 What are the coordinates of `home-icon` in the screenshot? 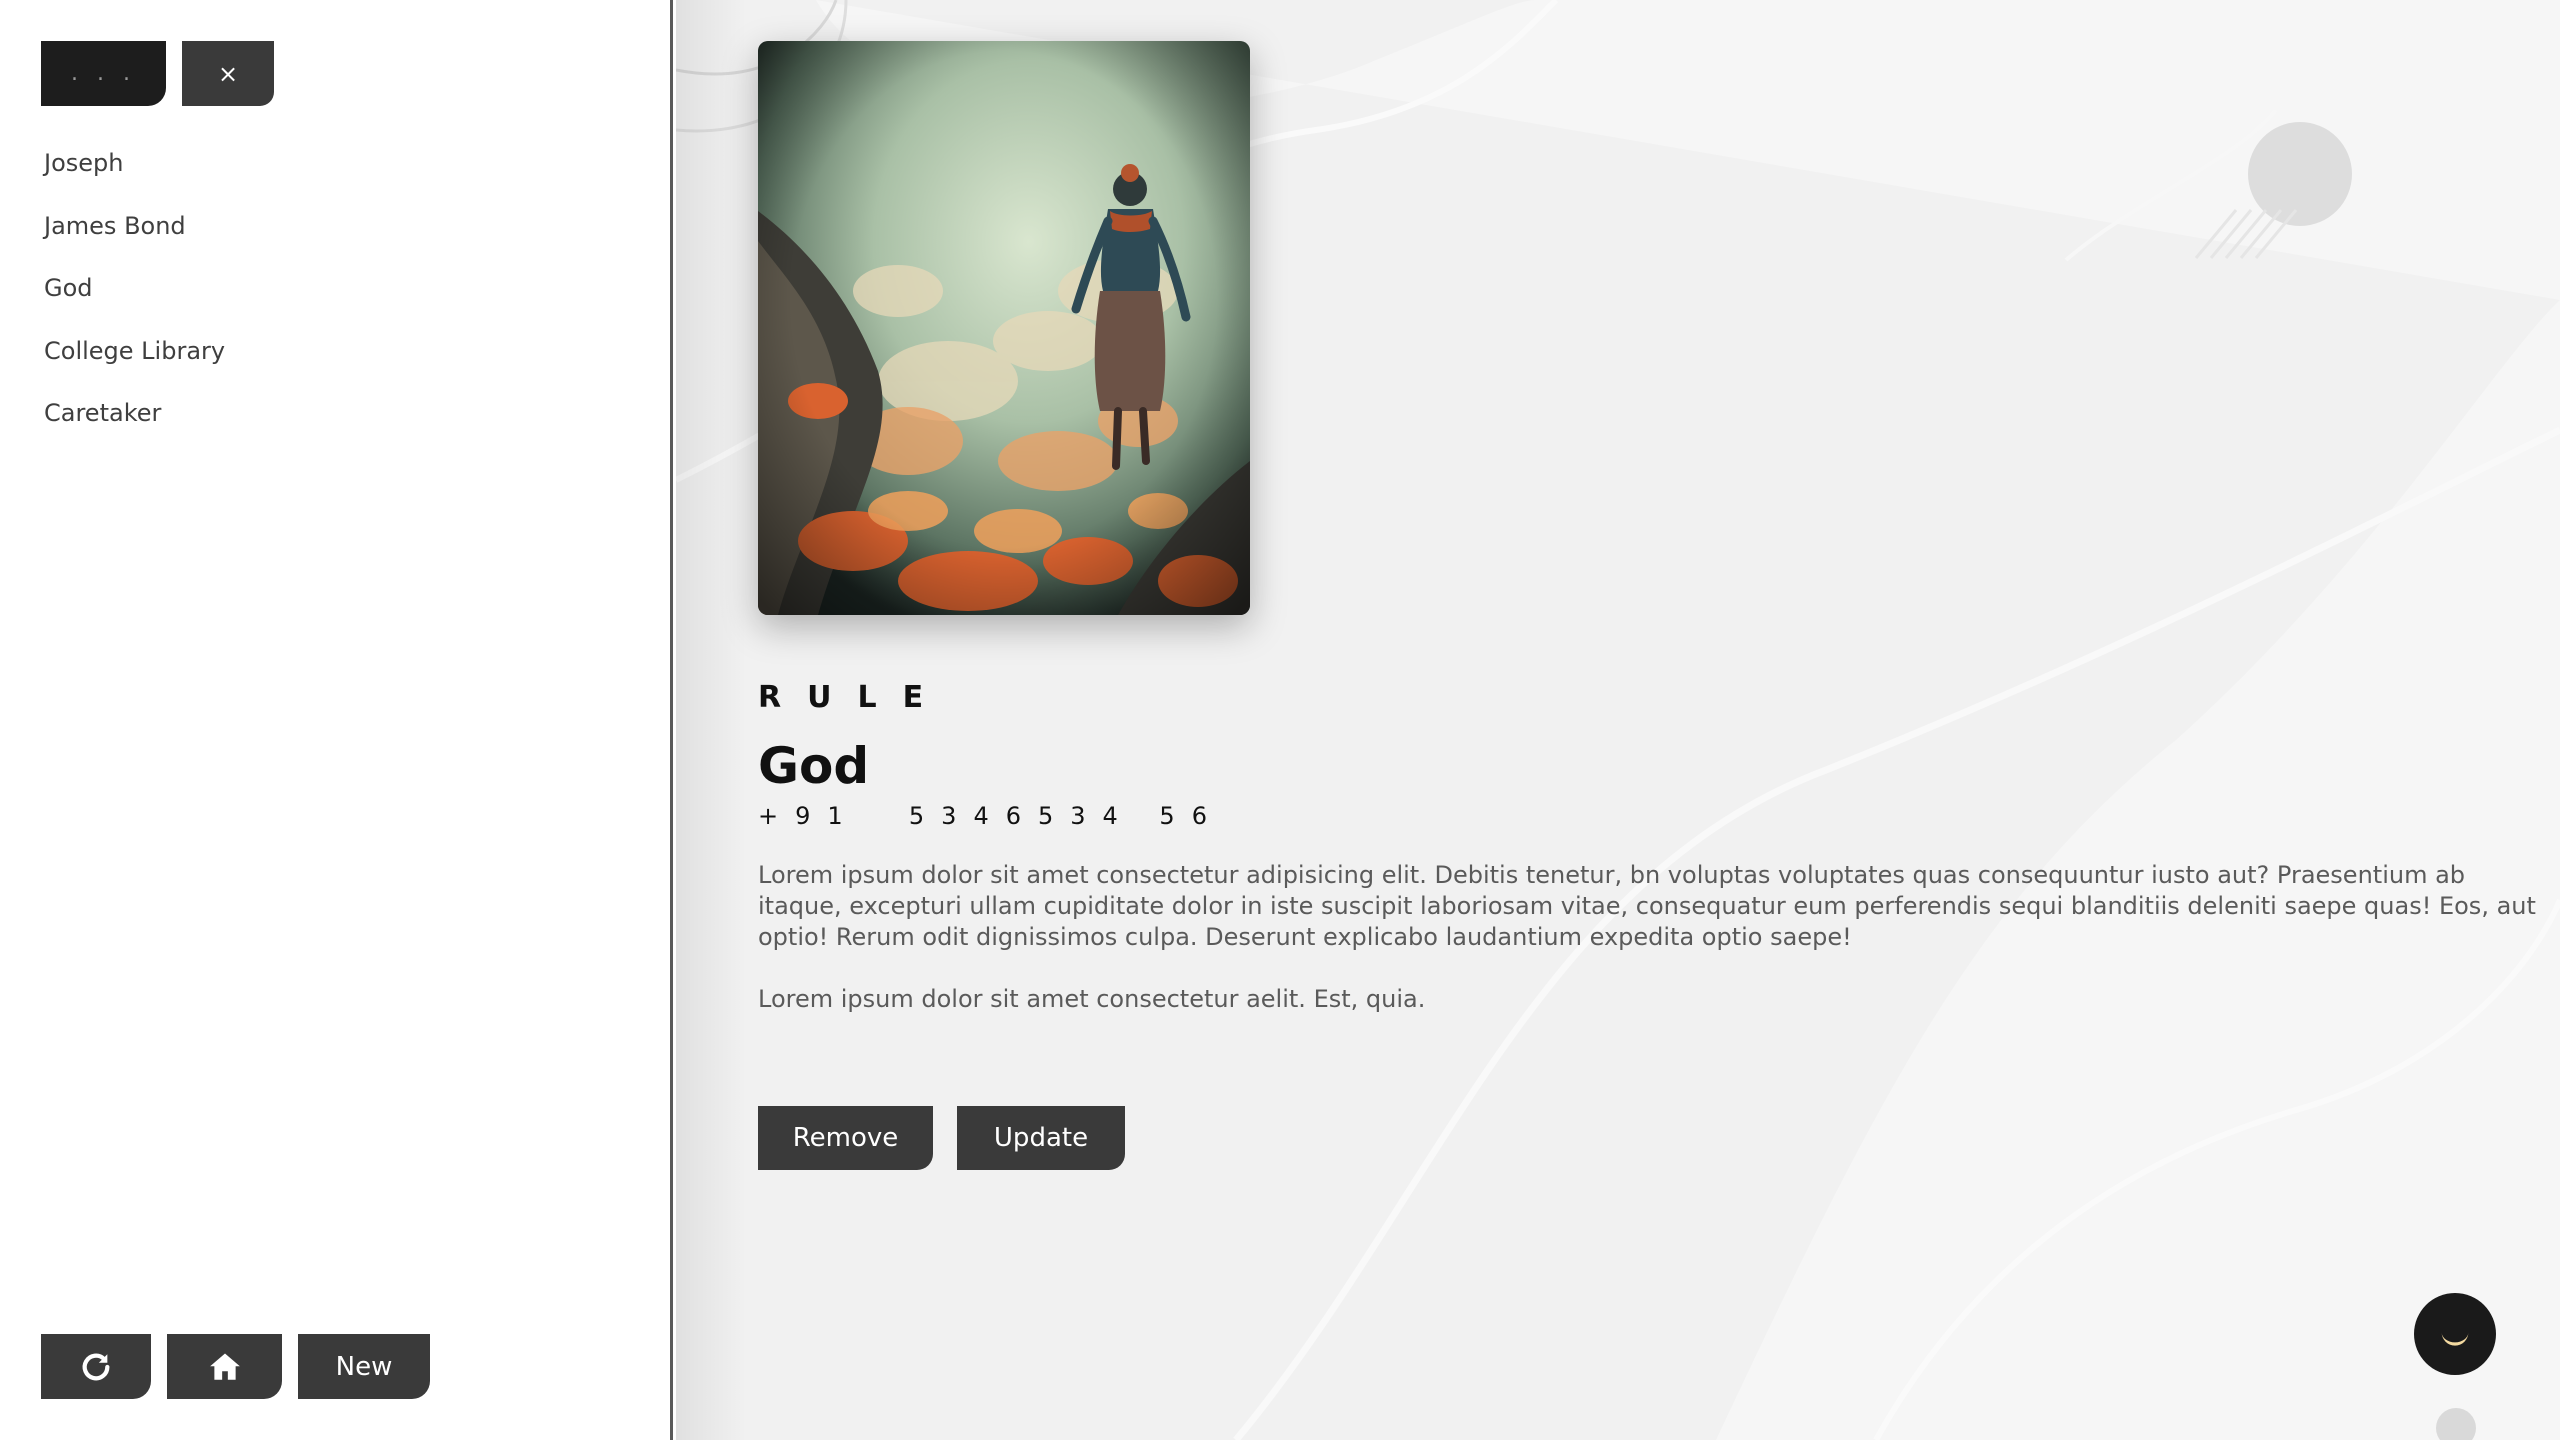 It's located at (224, 1366).